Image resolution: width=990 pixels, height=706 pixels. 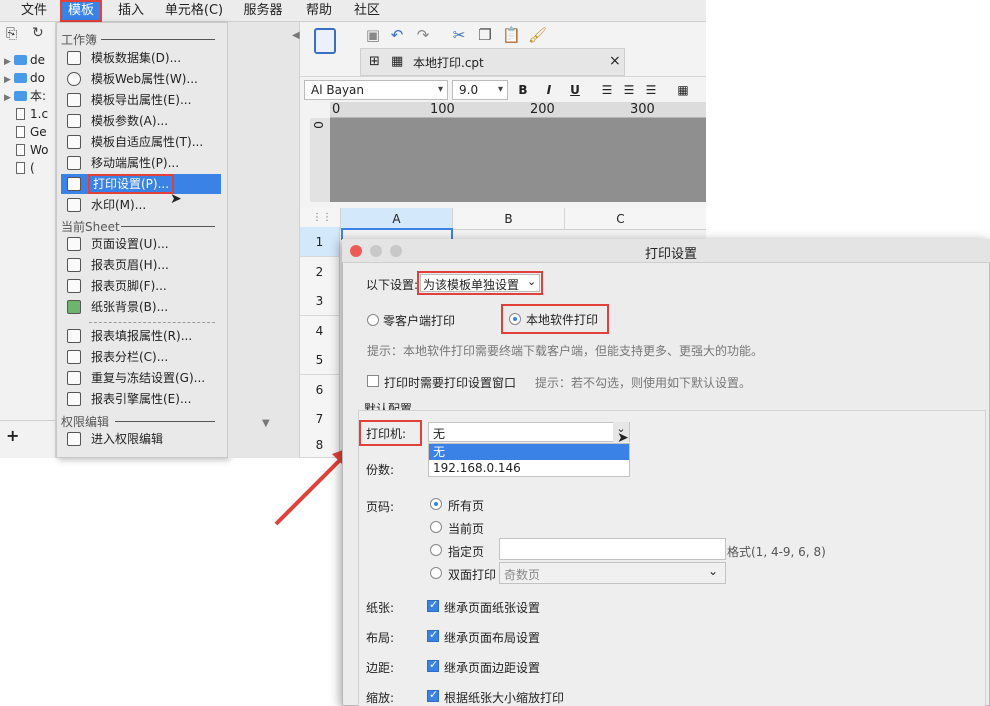 What do you see at coordinates (612, 549) in the screenshot?
I see `specified-pages-input` at bounding box center [612, 549].